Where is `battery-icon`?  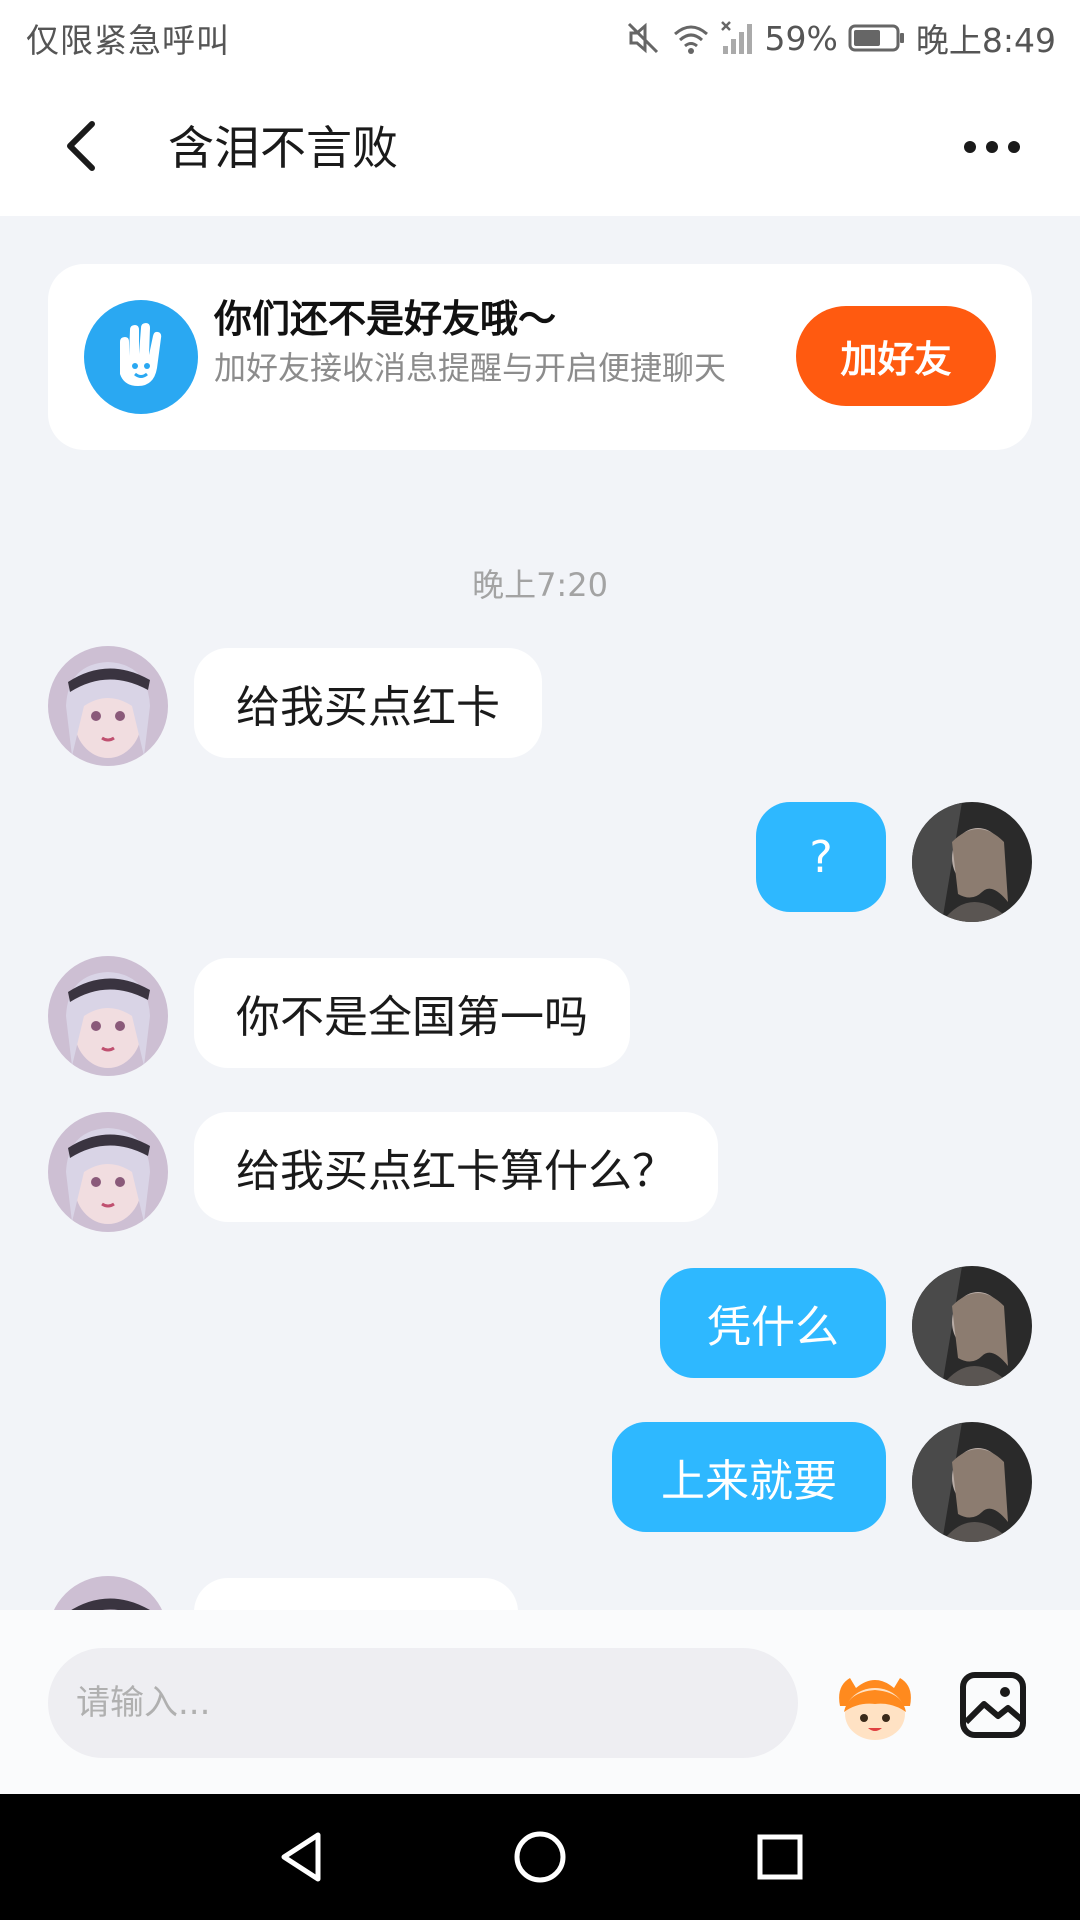
battery-icon is located at coordinates (877, 38).